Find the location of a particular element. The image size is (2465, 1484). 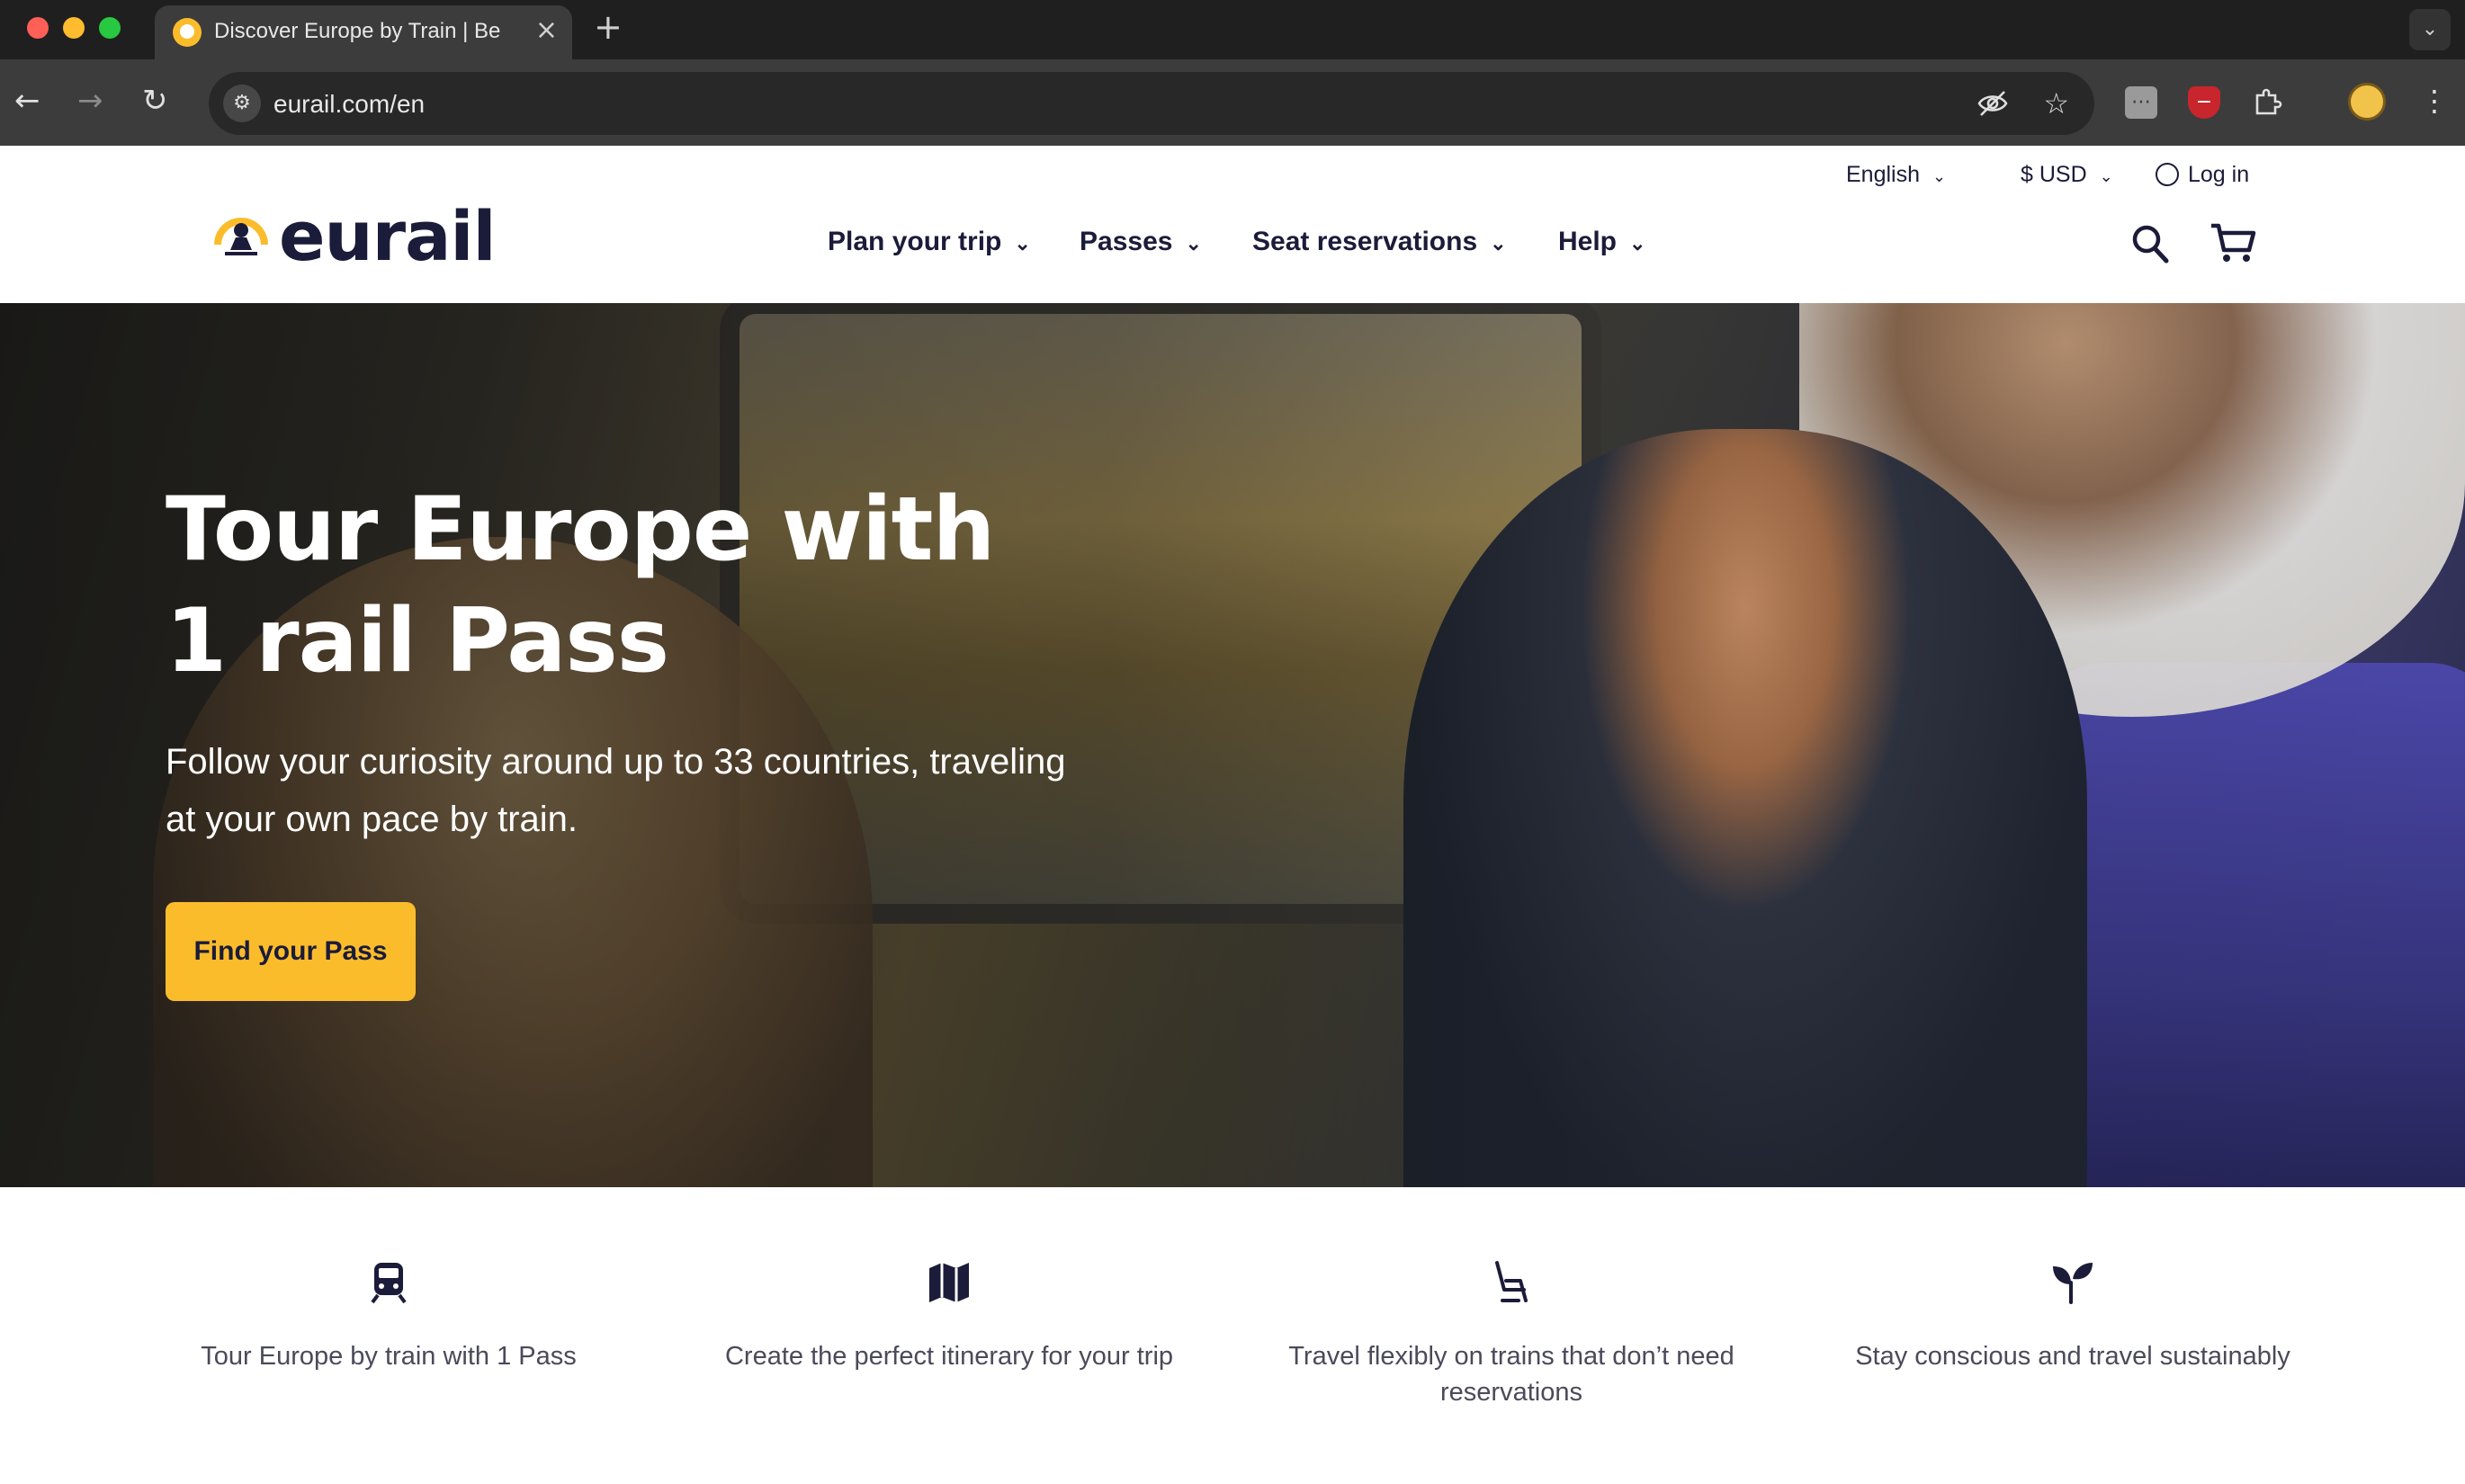

feature-text: Tour Europe by train with 1 Pass is located at coordinates (389, 1356).